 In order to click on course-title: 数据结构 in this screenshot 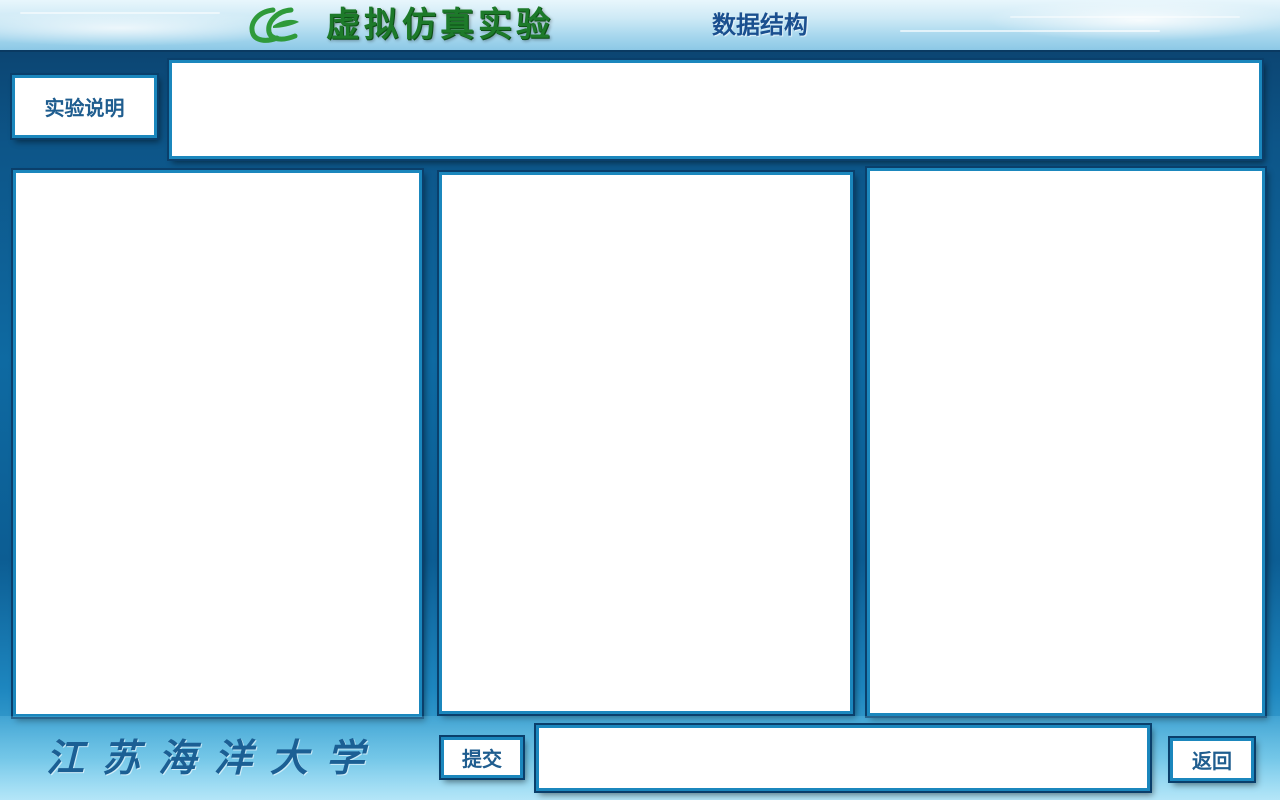, I will do `click(760, 25)`.